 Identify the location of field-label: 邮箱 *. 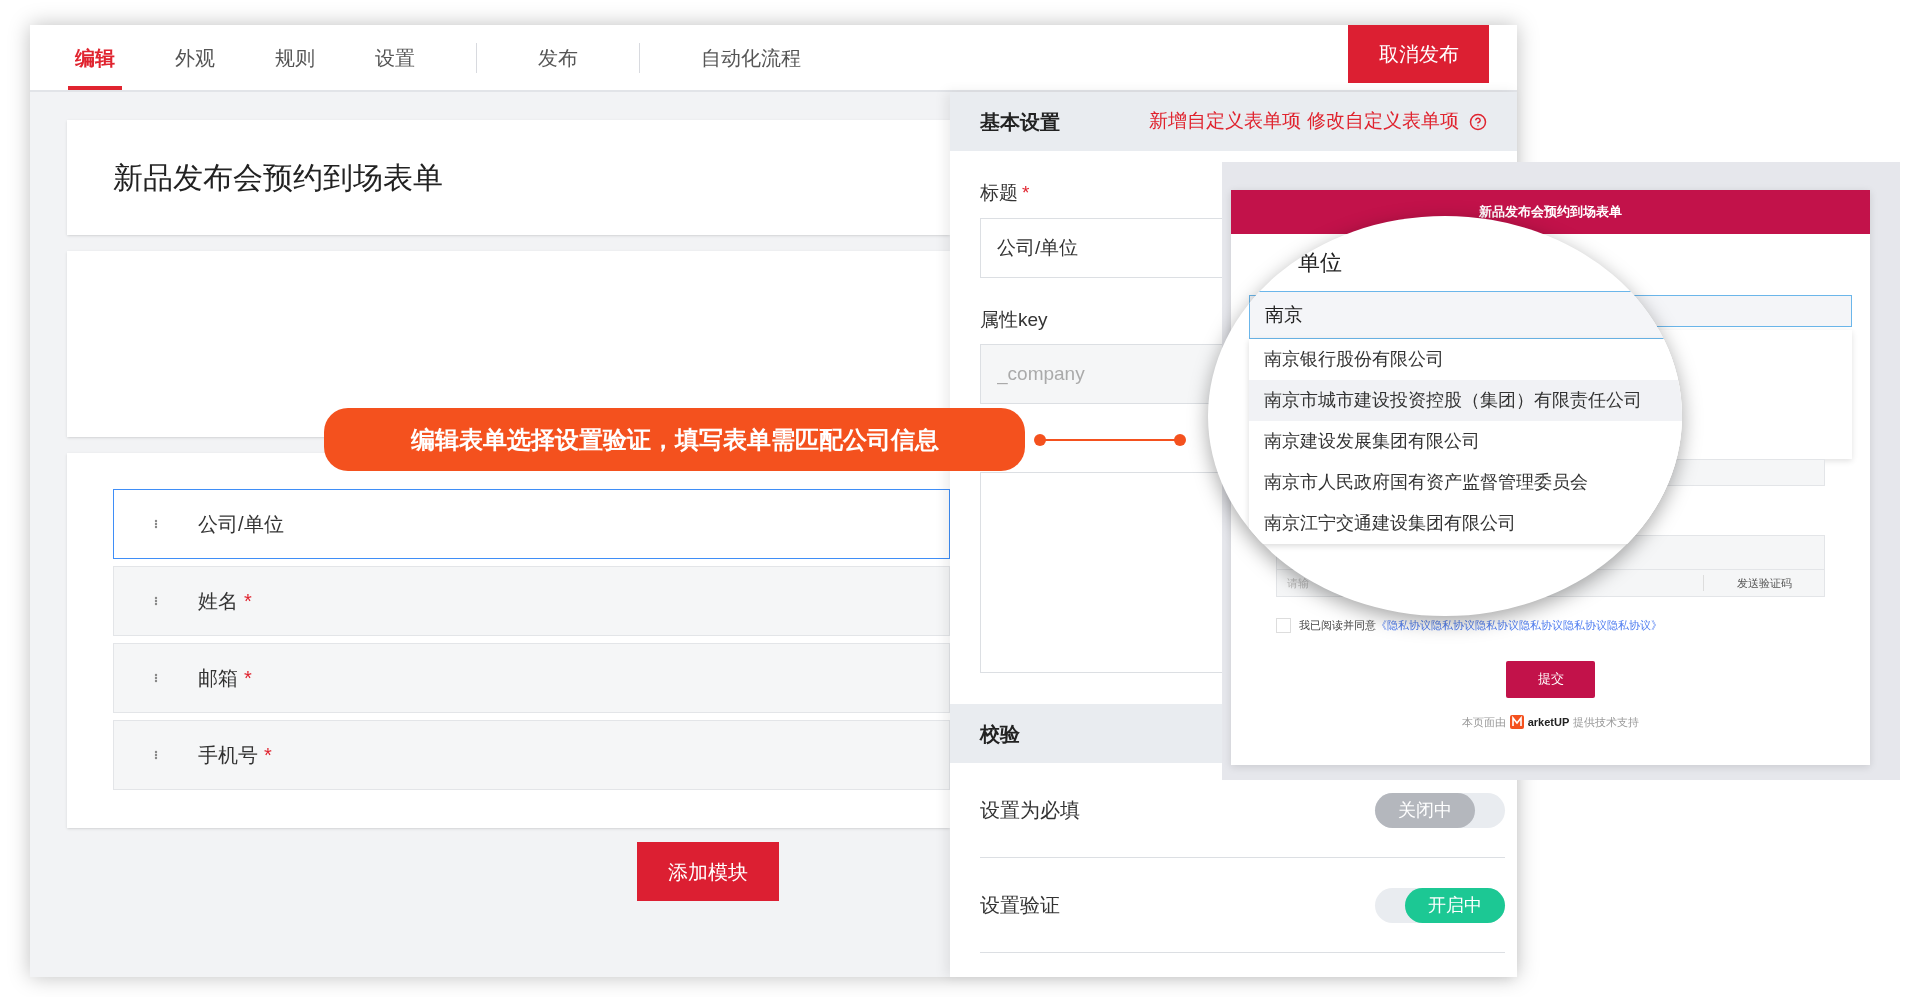
(225, 678).